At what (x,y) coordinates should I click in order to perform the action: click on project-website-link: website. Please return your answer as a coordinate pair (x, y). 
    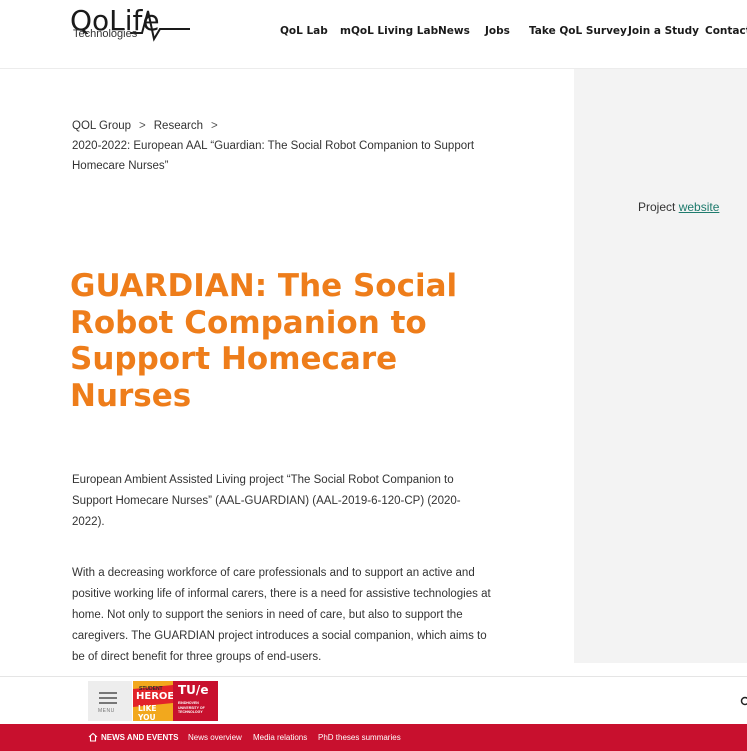
    Looking at the image, I should click on (699, 207).